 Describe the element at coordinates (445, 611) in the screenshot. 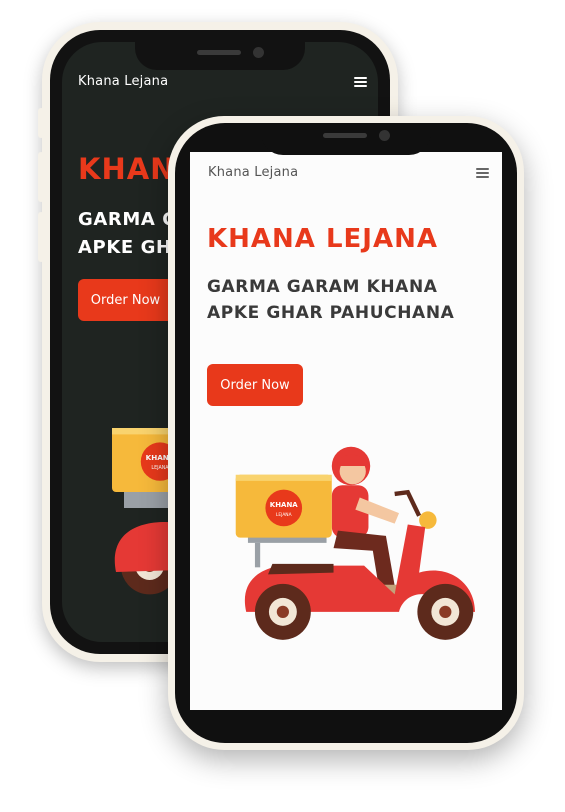

I see `scooter-wheel-front` at that location.